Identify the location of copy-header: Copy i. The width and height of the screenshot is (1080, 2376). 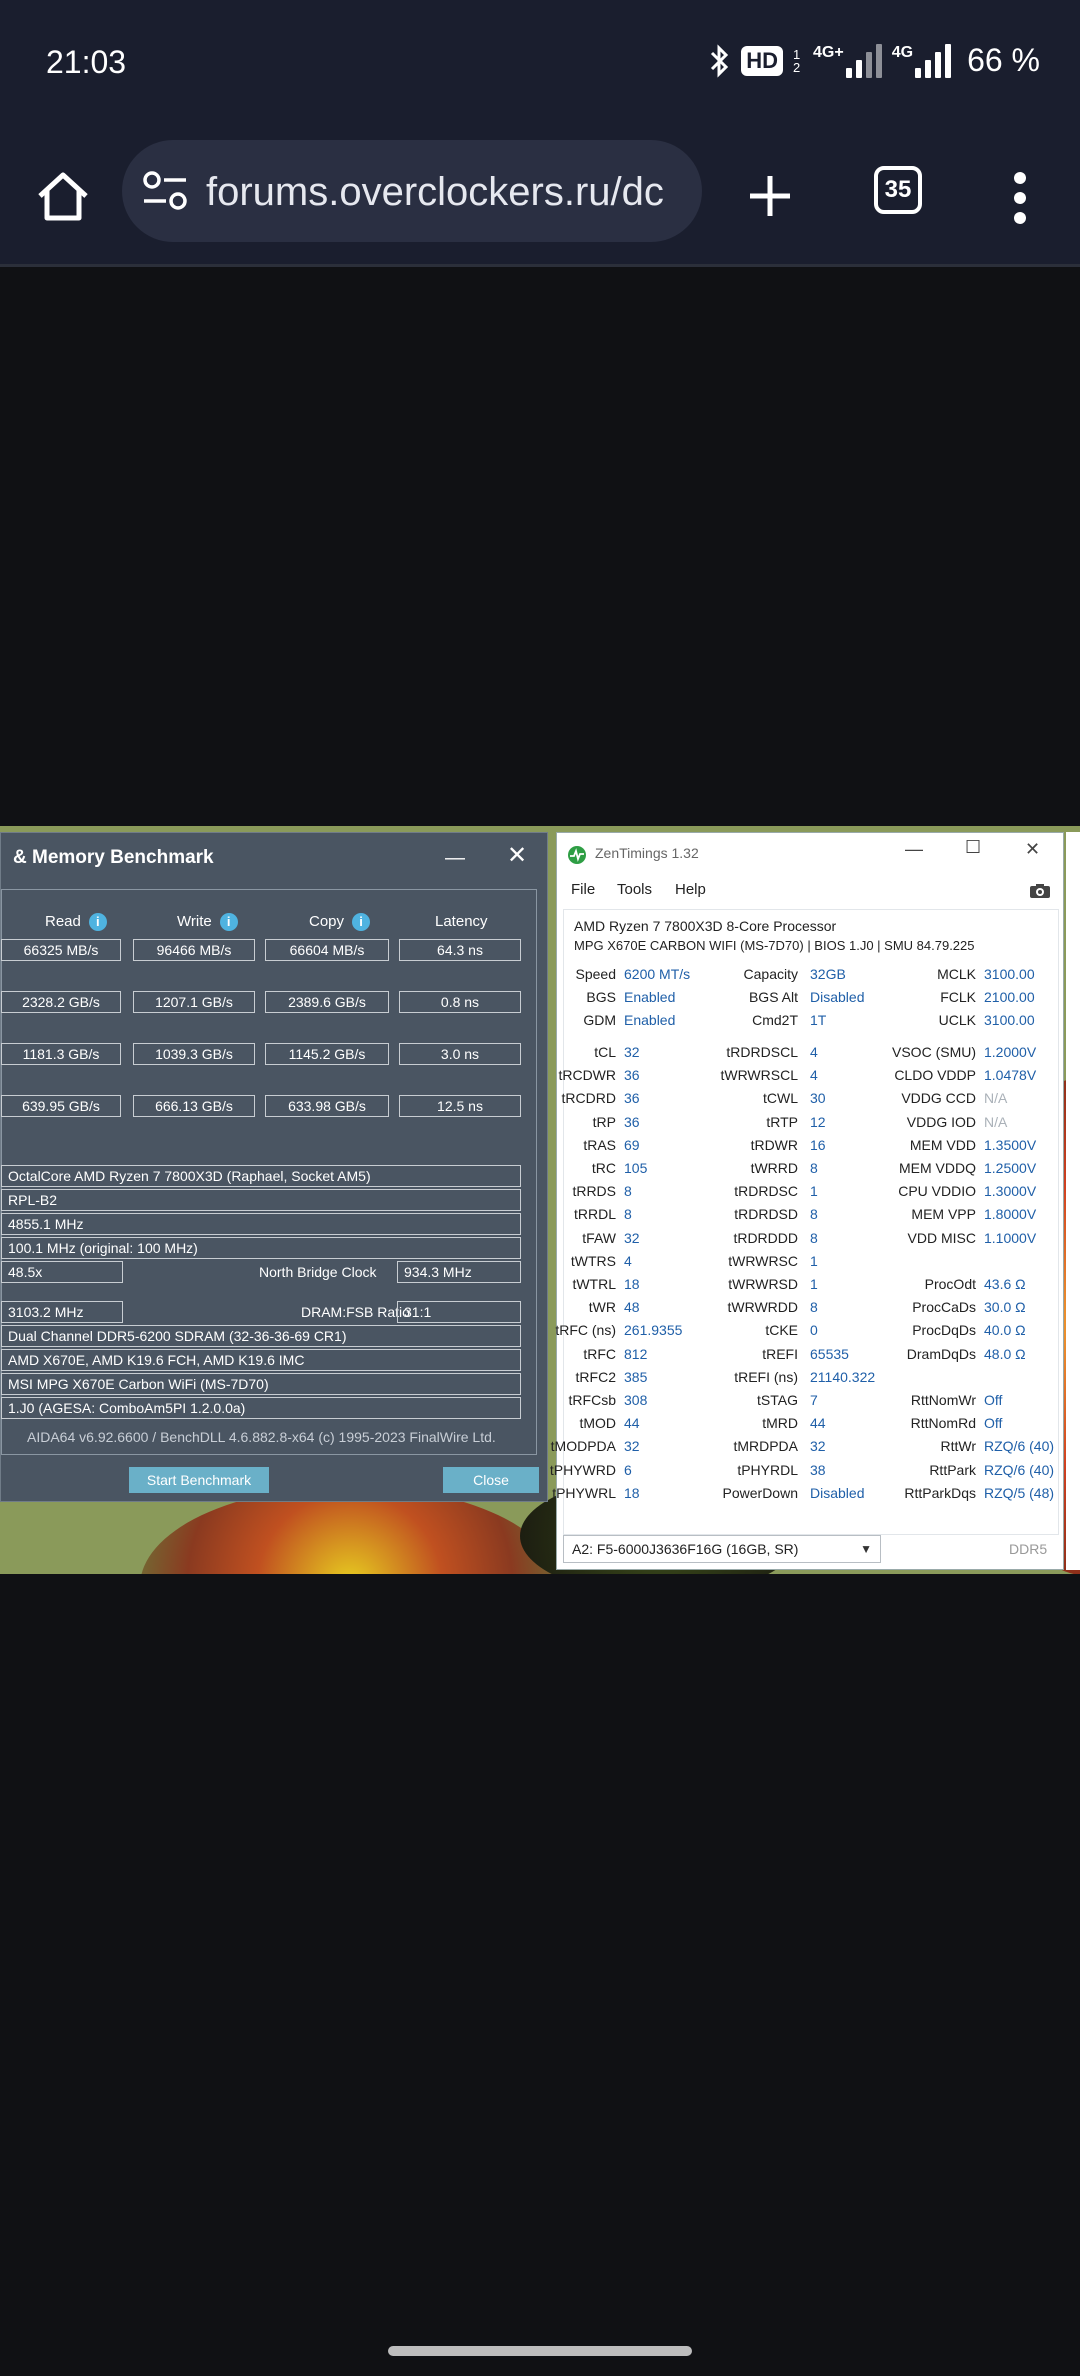
(340, 922).